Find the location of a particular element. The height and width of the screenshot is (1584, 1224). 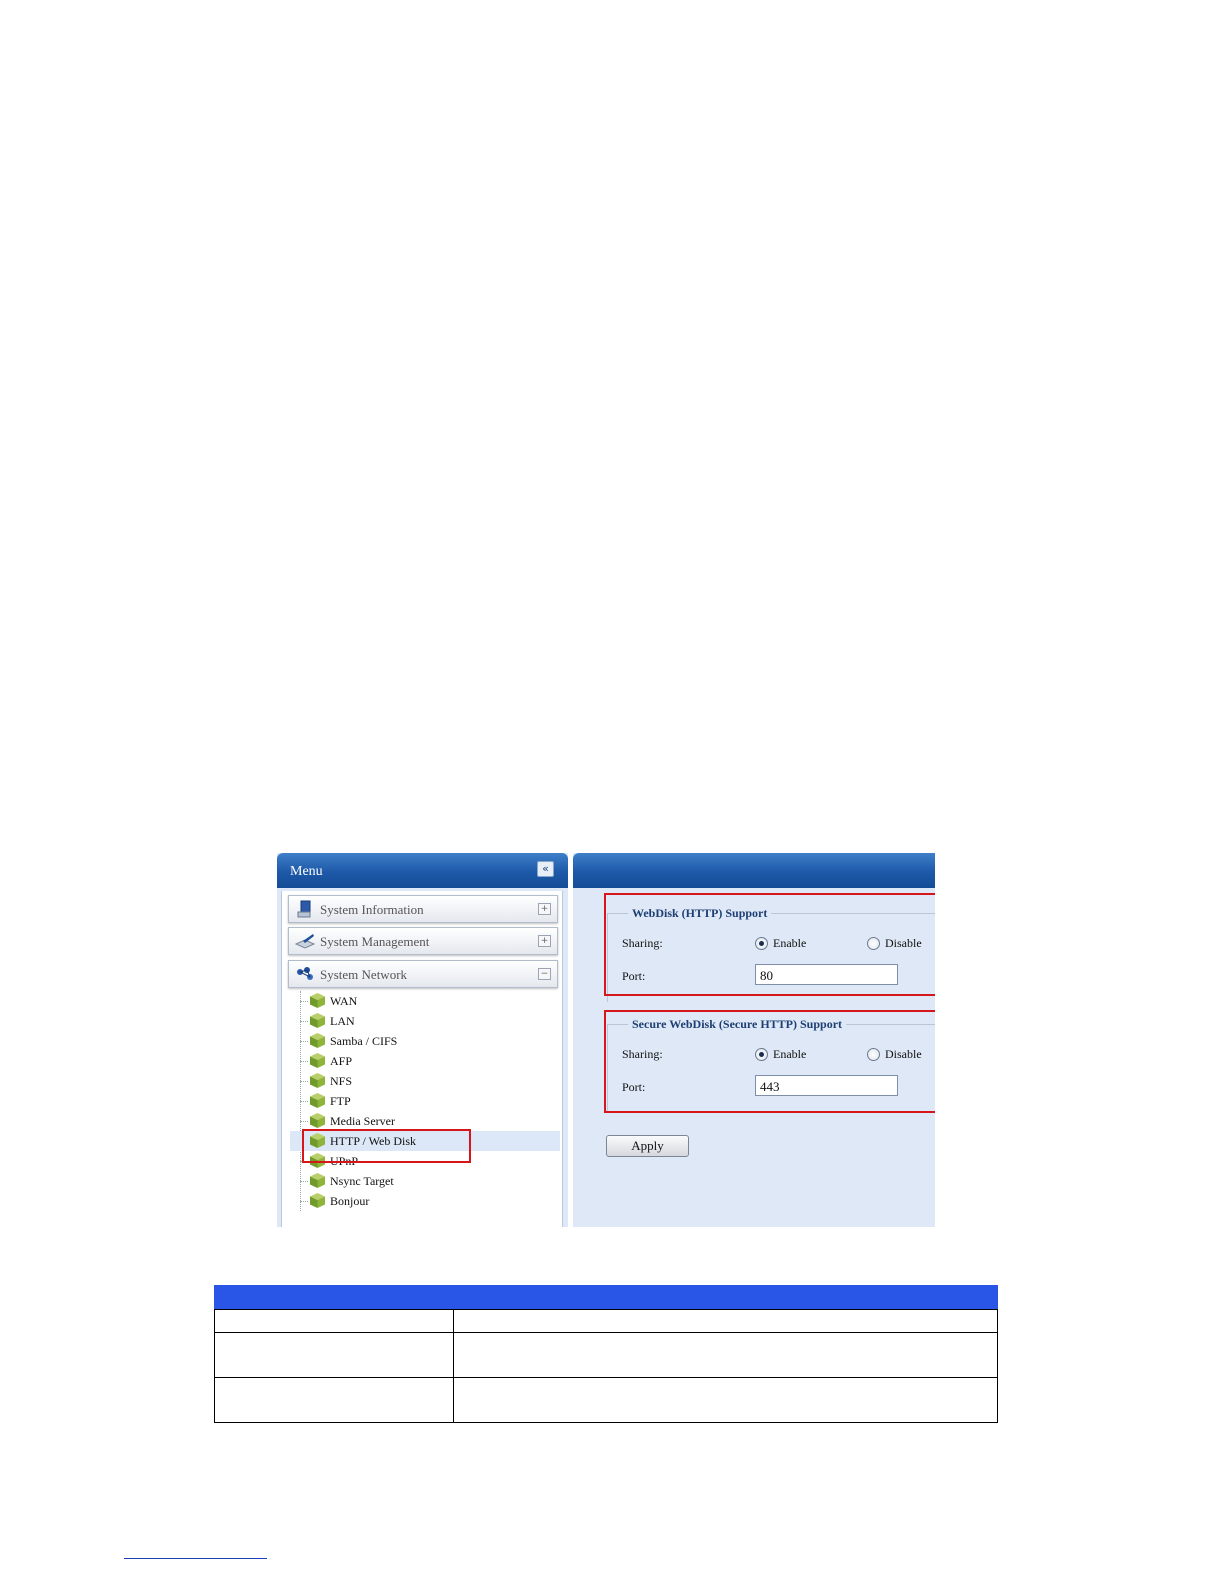

table-frame is located at coordinates (606, 1366).